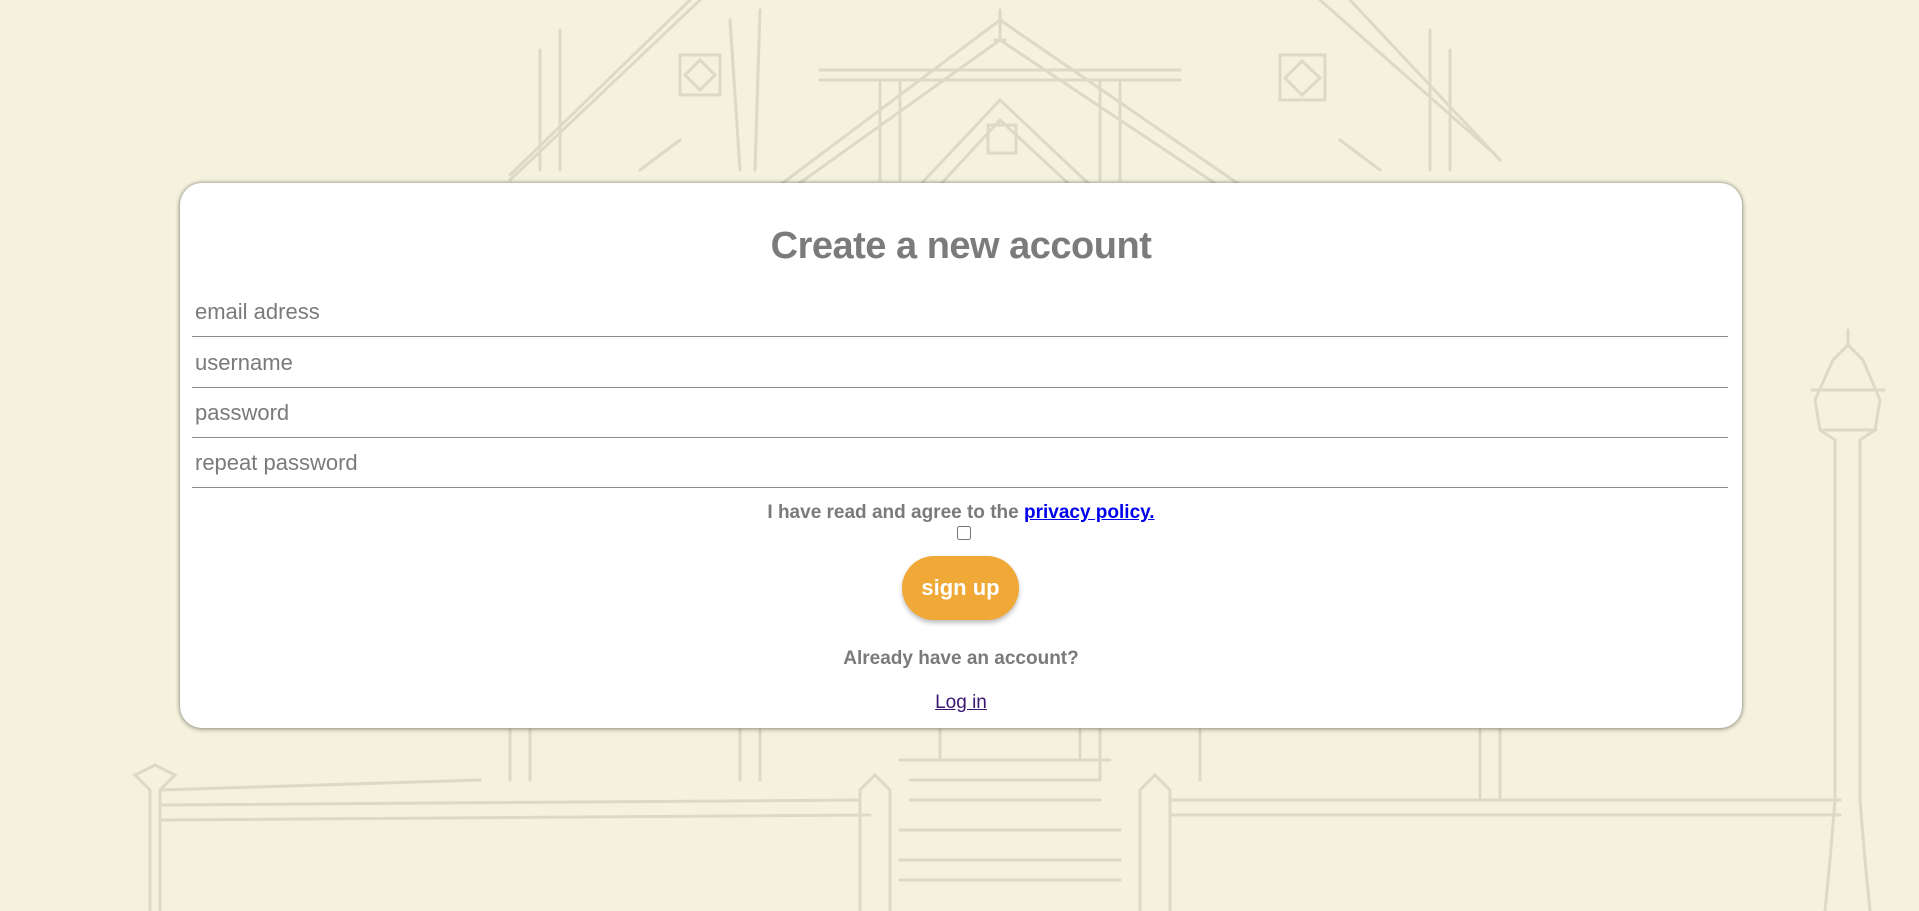 The image size is (1919, 911). What do you see at coordinates (960, 312) in the screenshot?
I see `email-field` at bounding box center [960, 312].